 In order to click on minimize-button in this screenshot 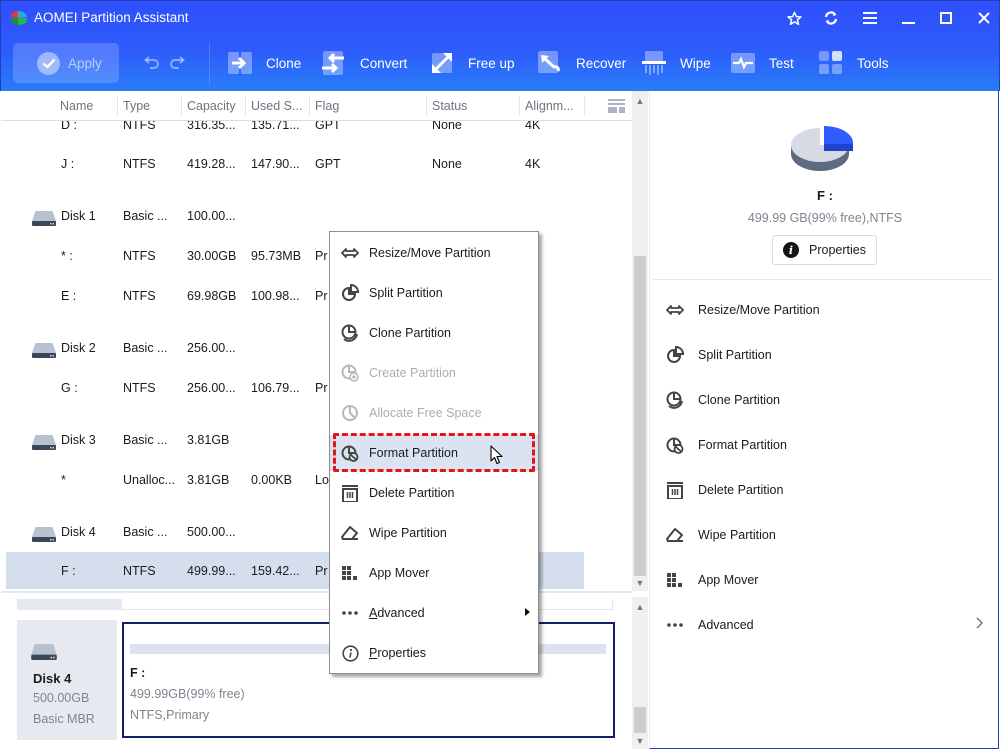, I will do `click(908, 18)`.